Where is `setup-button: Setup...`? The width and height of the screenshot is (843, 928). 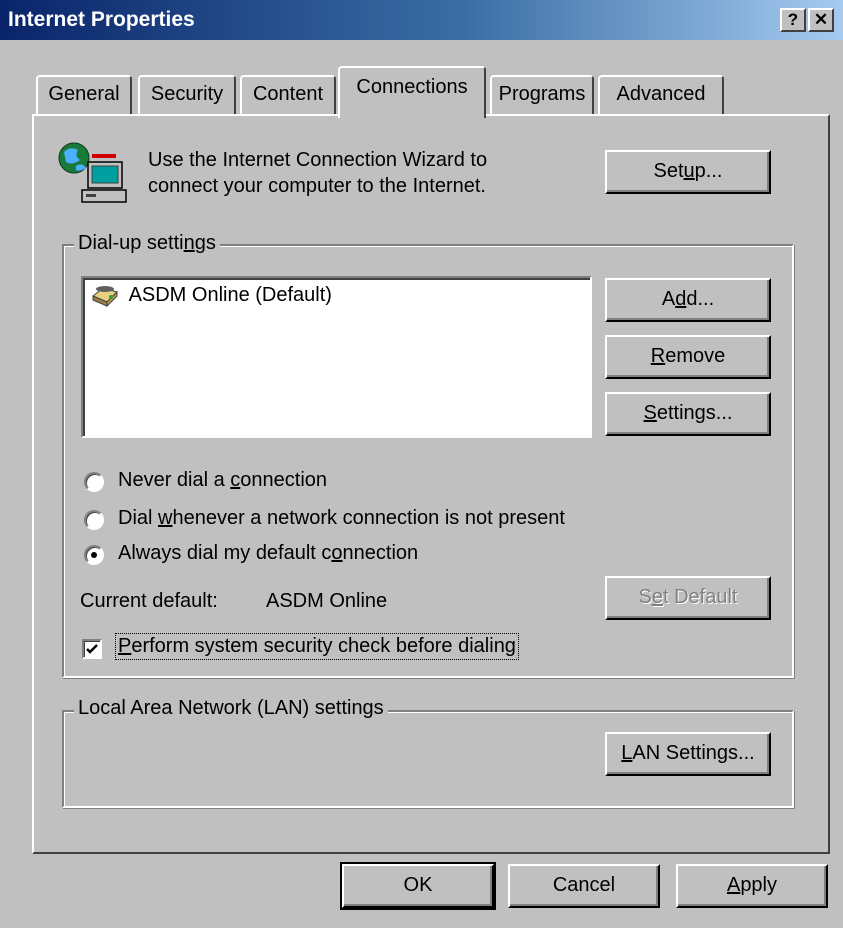
setup-button: Setup... is located at coordinates (688, 172).